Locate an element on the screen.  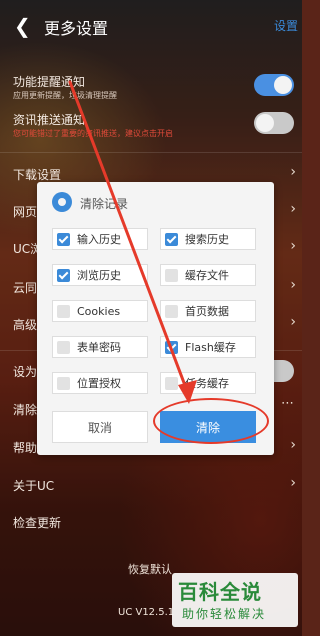
watermark-title: 百科全说 is located at coordinates (220, 592).